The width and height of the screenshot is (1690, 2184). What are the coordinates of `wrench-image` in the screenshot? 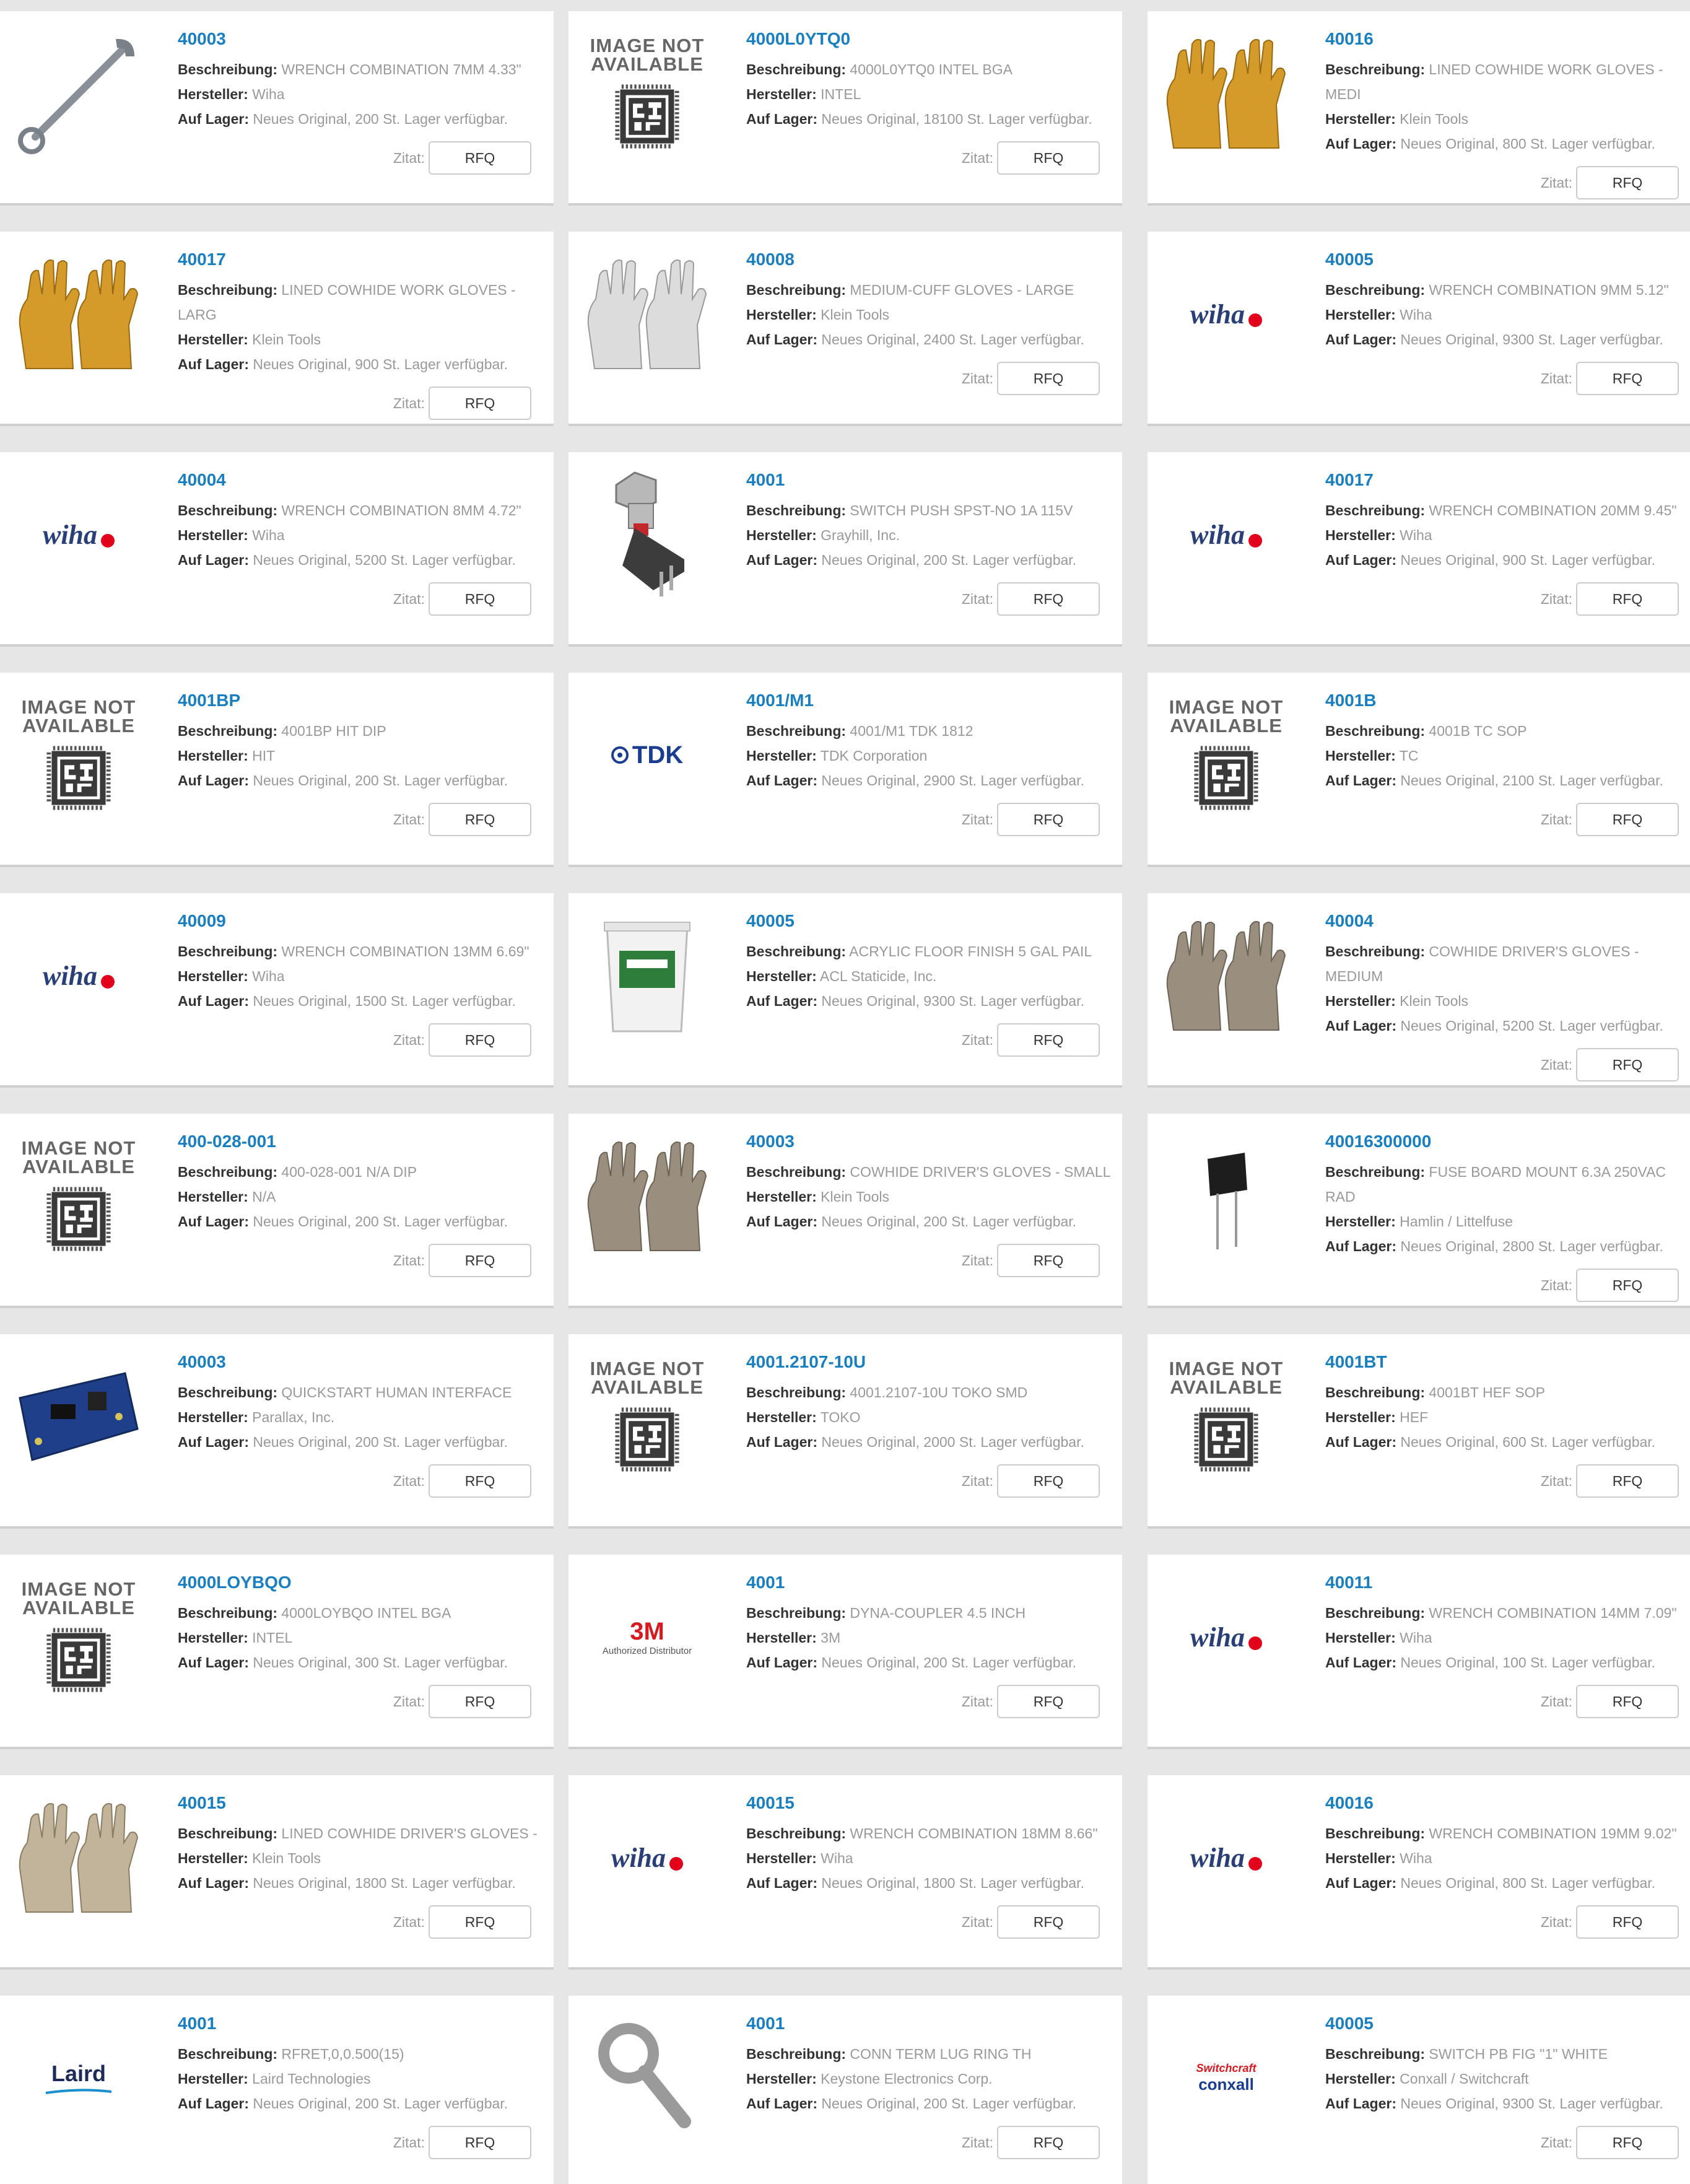 It's located at (76, 96).